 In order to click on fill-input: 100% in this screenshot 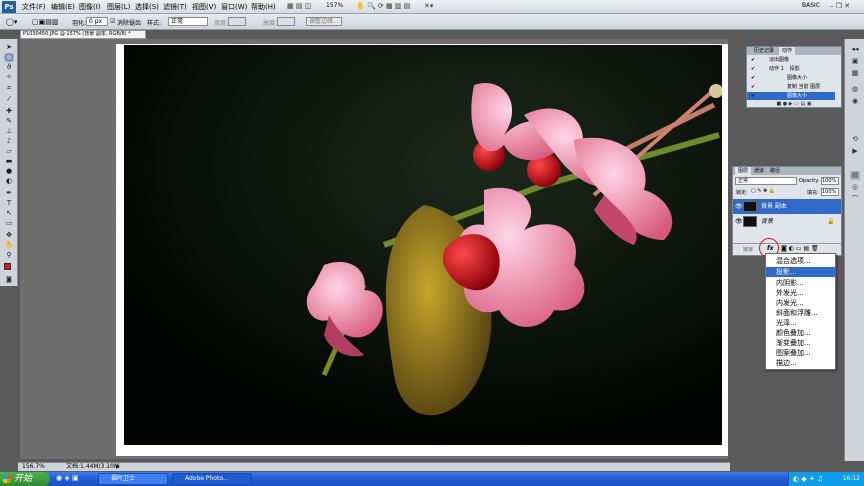, I will do `click(830, 192)`.